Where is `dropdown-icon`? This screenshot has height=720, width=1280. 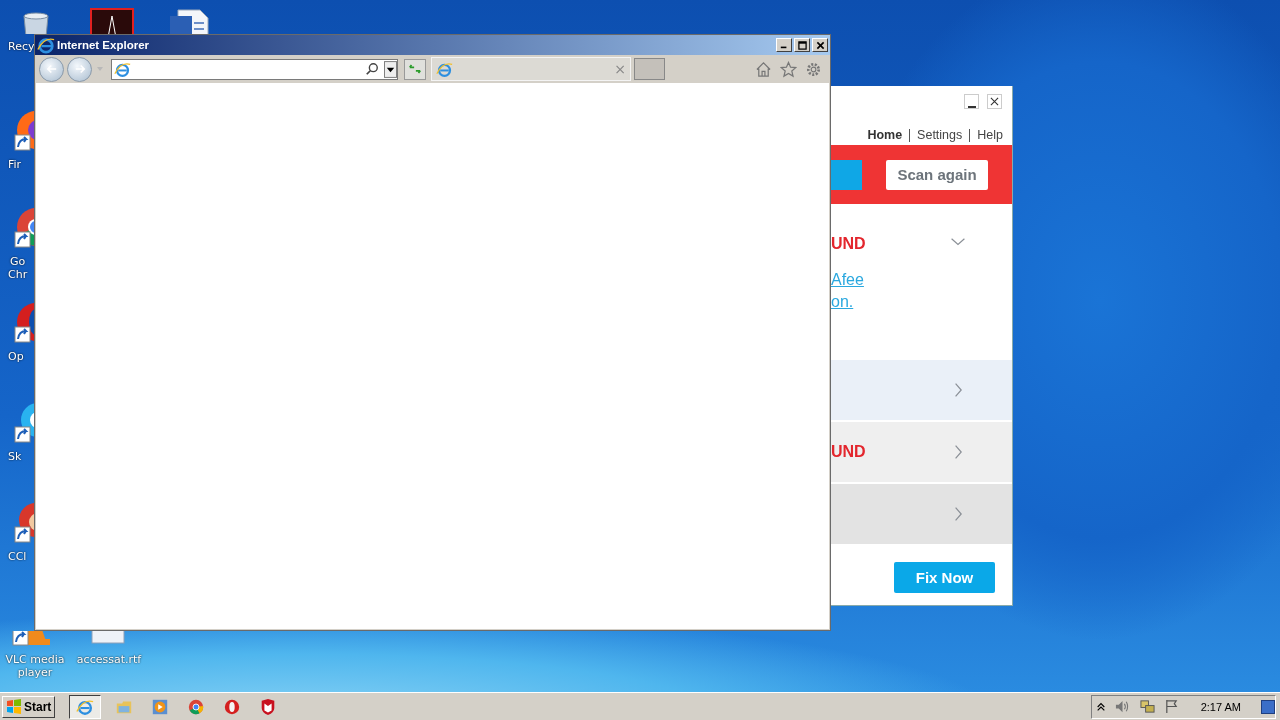 dropdown-icon is located at coordinates (390, 69).